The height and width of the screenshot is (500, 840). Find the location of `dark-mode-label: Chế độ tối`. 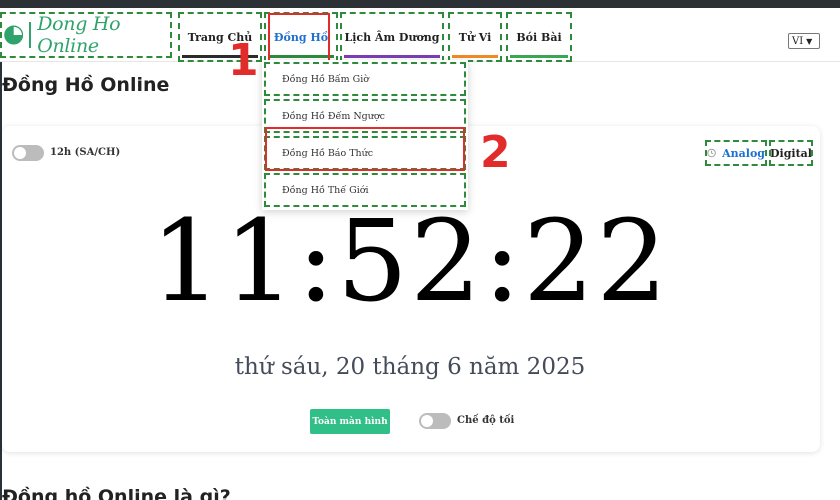

dark-mode-label: Chế độ tối is located at coordinates (486, 420).